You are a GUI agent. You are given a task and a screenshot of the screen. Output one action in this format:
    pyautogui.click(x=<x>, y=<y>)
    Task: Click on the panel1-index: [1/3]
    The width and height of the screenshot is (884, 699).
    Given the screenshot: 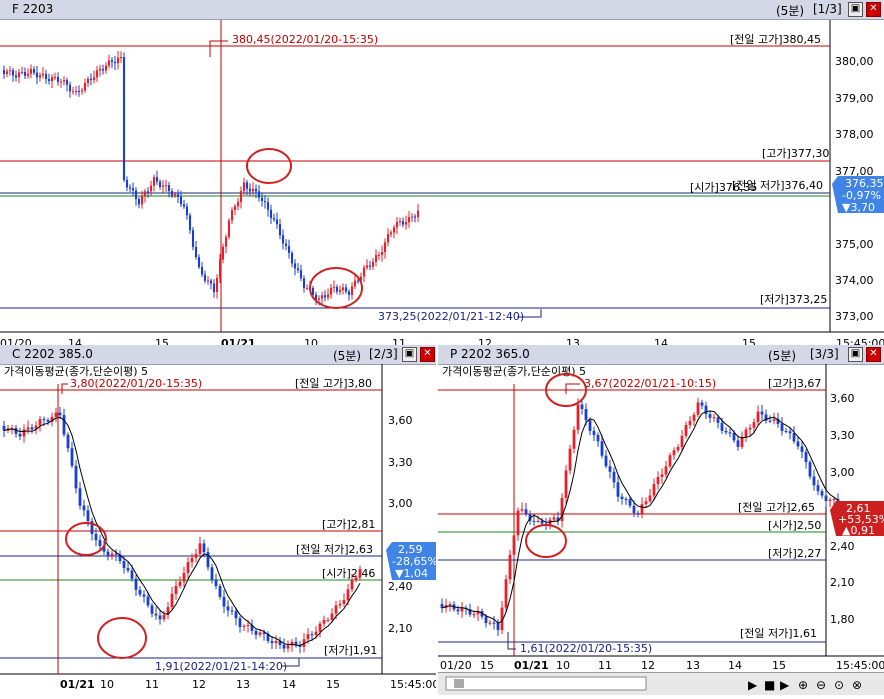 What is the action you would take?
    pyautogui.click(x=827, y=9)
    